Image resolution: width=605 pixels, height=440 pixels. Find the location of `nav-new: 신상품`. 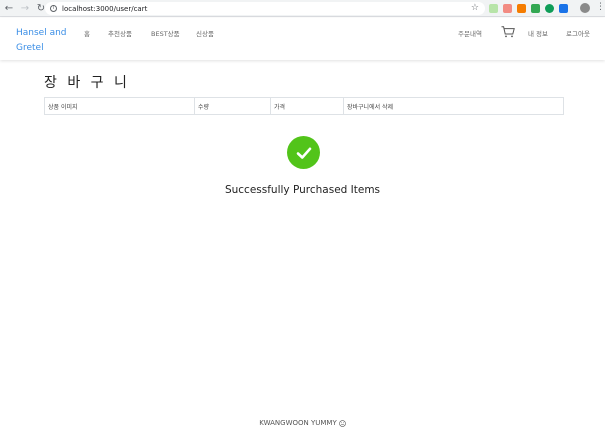

nav-new: 신상품 is located at coordinates (205, 33).